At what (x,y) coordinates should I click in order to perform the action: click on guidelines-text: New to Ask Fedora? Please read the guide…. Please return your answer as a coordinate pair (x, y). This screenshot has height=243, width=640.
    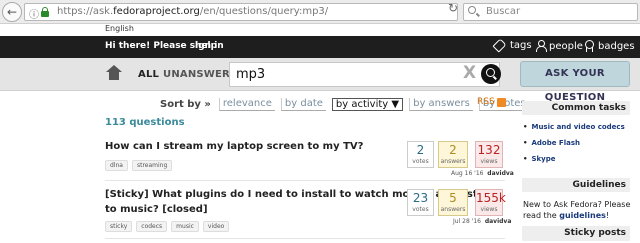
    Looking at the image, I should click on (578, 210).